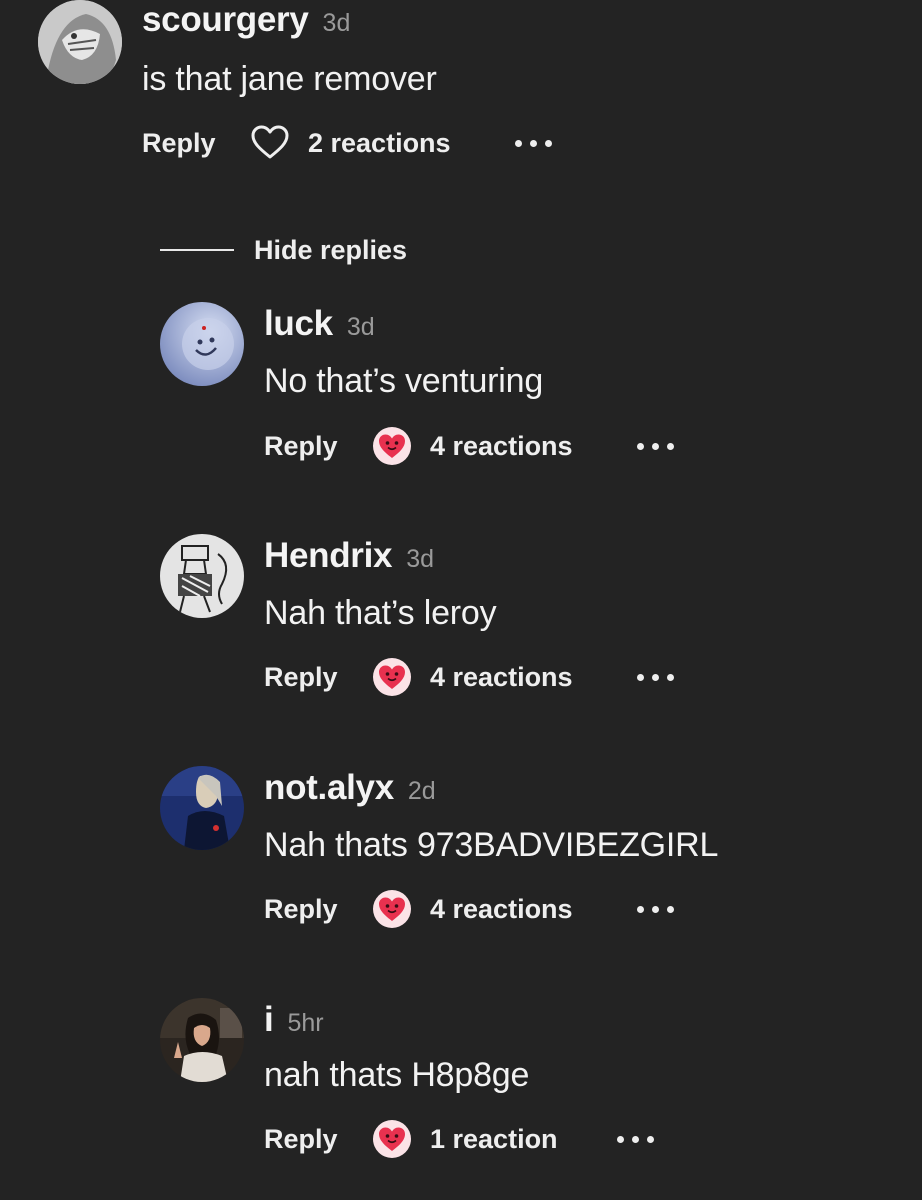 Image resolution: width=922 pixels, height=1200 pixels. Describe the element at coordinates (289, 79) in the screenshot. I see `comment-text: is that jane remover` at that location.